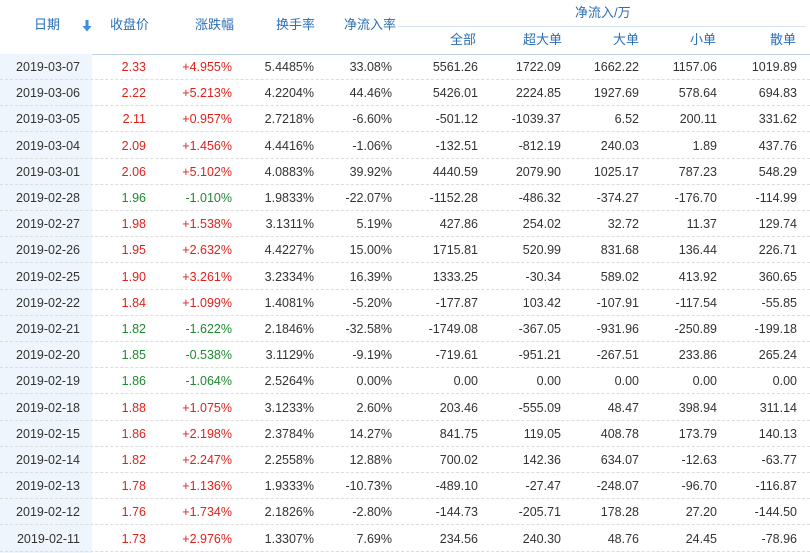 This screenshot has width=810, height=553. I want to click on row-net-retail: 548.29, so click(777, 171).